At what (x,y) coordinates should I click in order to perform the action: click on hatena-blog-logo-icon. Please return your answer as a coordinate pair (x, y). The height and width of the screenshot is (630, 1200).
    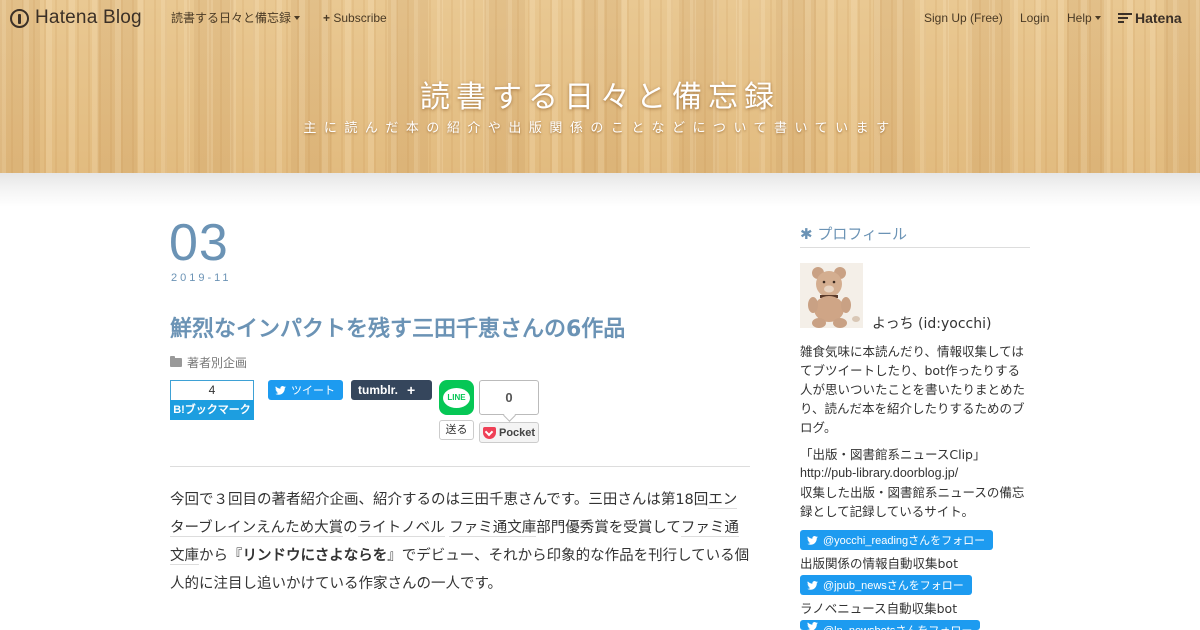
    Looking at the image, I should click on (19, 18).